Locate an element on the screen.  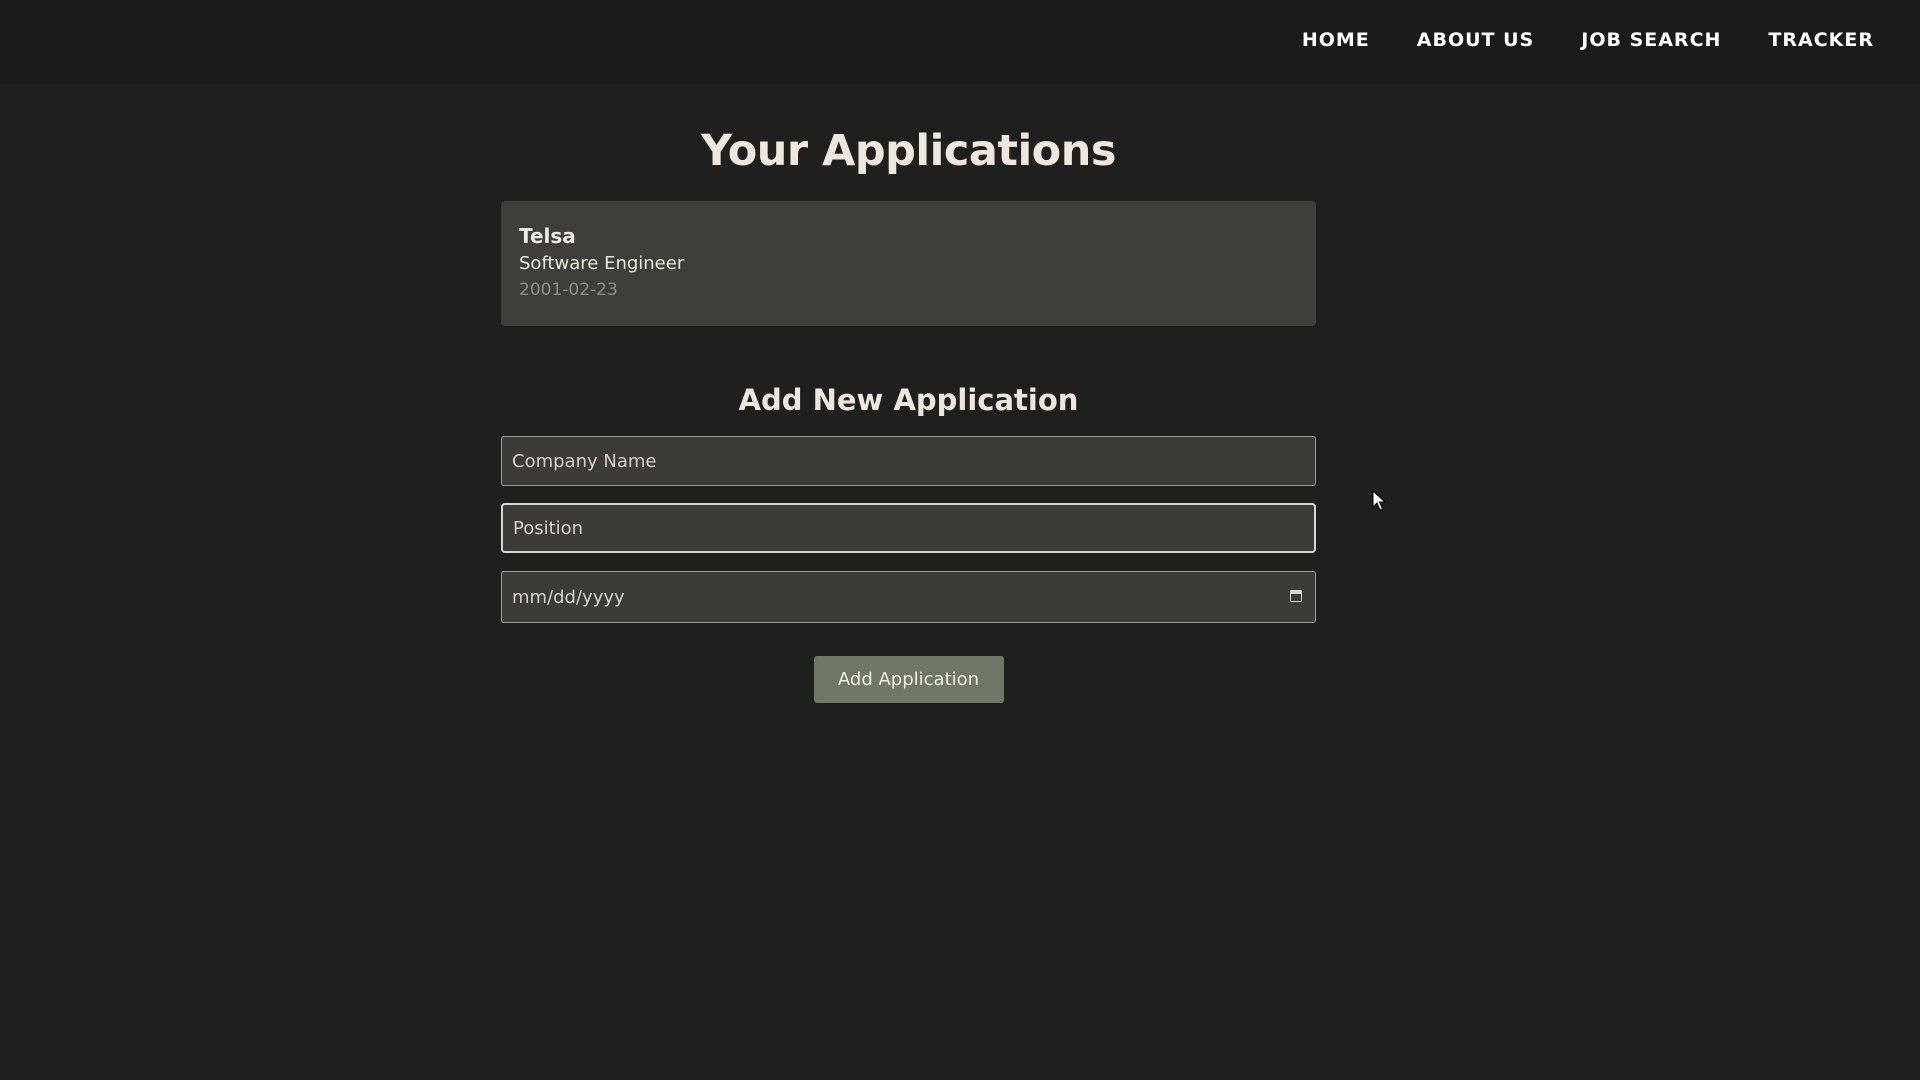
nav-home-link: HOME is located at coordinates (1336, 40).